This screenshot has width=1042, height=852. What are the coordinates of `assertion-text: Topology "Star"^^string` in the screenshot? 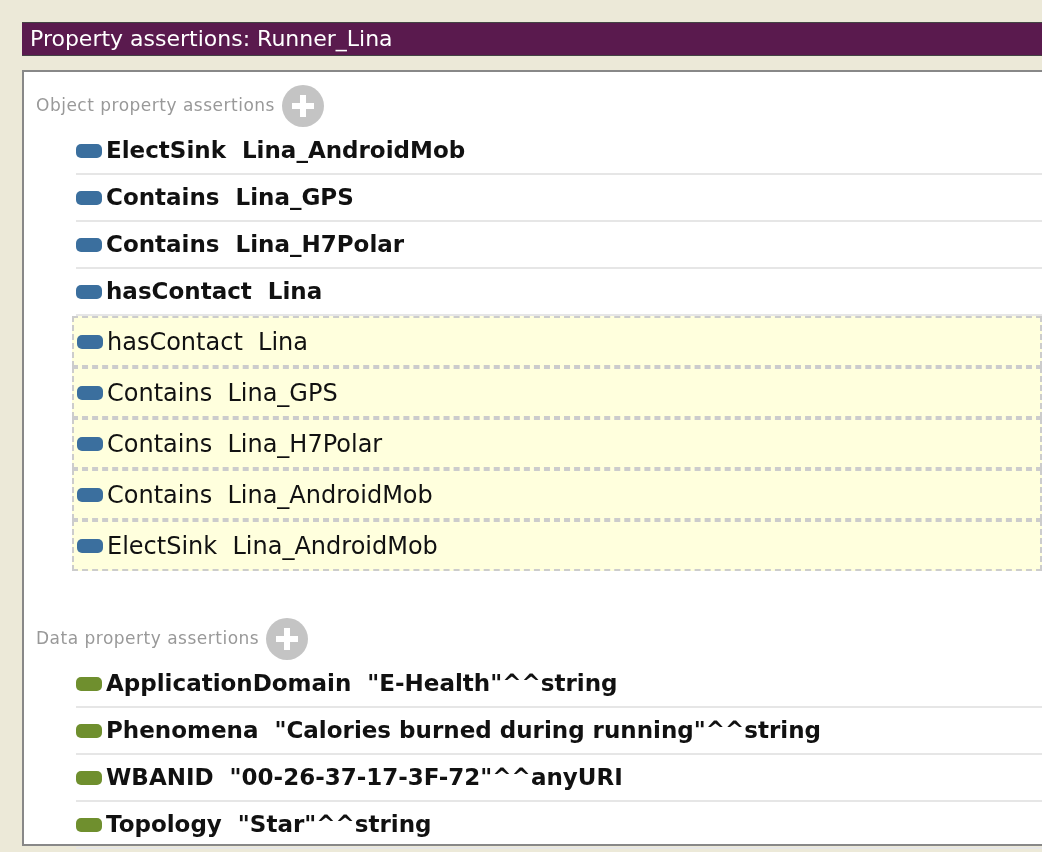 It's located at (269, 825).